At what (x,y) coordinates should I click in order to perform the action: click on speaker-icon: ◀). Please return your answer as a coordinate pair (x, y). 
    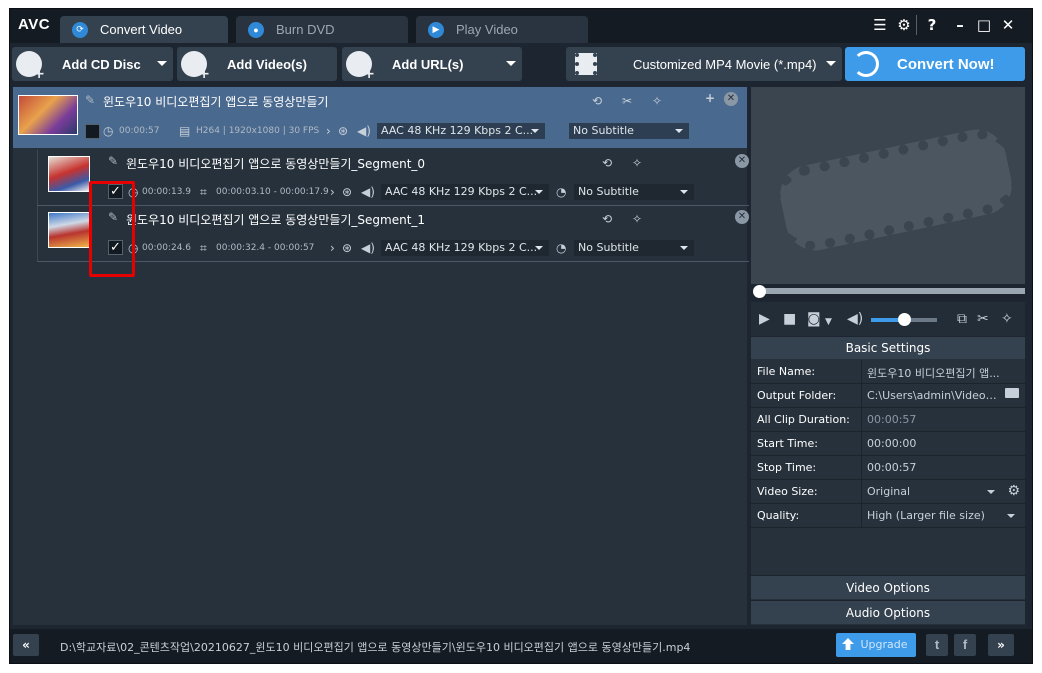
    Looking at the image, I should click on (368, 248).